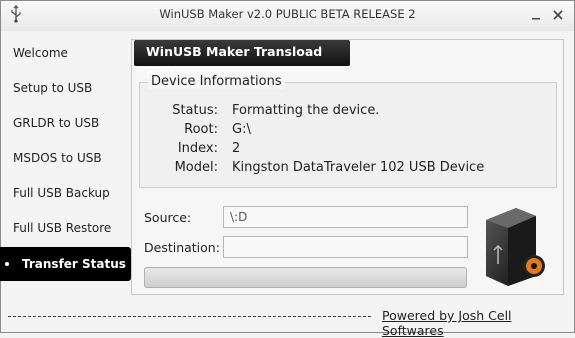 The width and height of the screenshot is (575, 338). Describe the element at coordinates (242, 61) in the screenshot. I see `tab-transload-status: WinUSB Maker Transload Status` at that location.